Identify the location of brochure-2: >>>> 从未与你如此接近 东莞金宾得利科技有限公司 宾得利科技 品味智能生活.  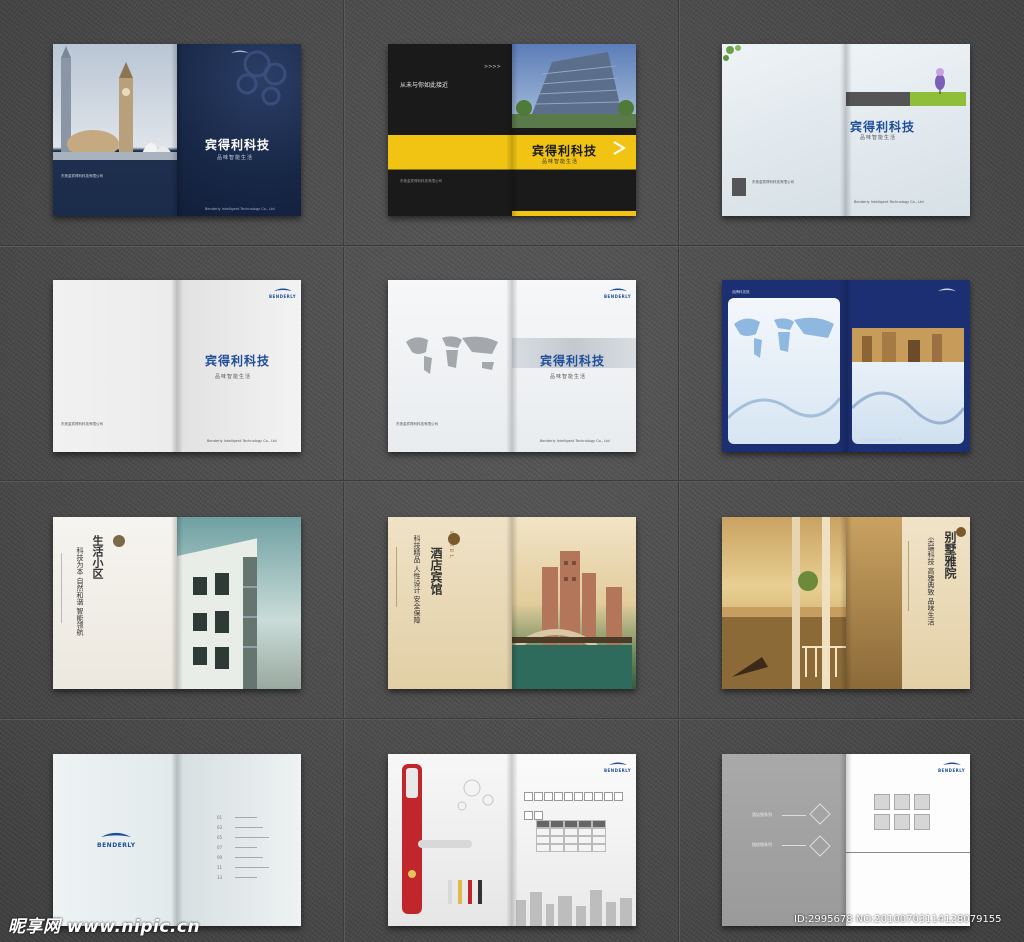
(512, 130).